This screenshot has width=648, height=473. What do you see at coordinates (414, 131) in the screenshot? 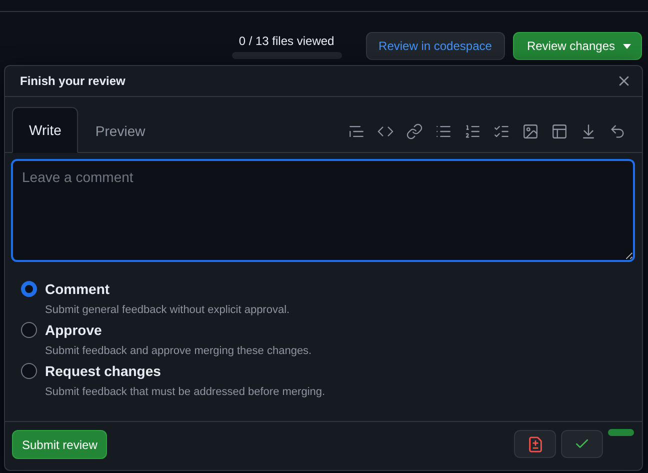
I see `link-icon` at bounding box center [414, 131].